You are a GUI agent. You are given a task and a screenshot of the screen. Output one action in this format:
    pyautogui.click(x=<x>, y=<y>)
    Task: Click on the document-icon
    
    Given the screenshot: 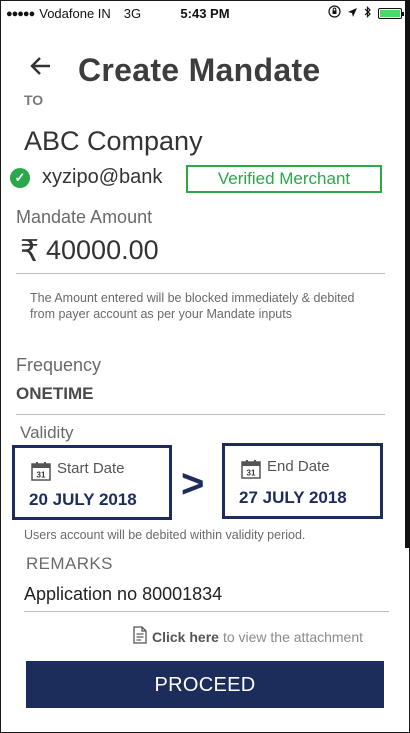 What is the action you would take?
    pyautogui.click(x=140, y=636)
    